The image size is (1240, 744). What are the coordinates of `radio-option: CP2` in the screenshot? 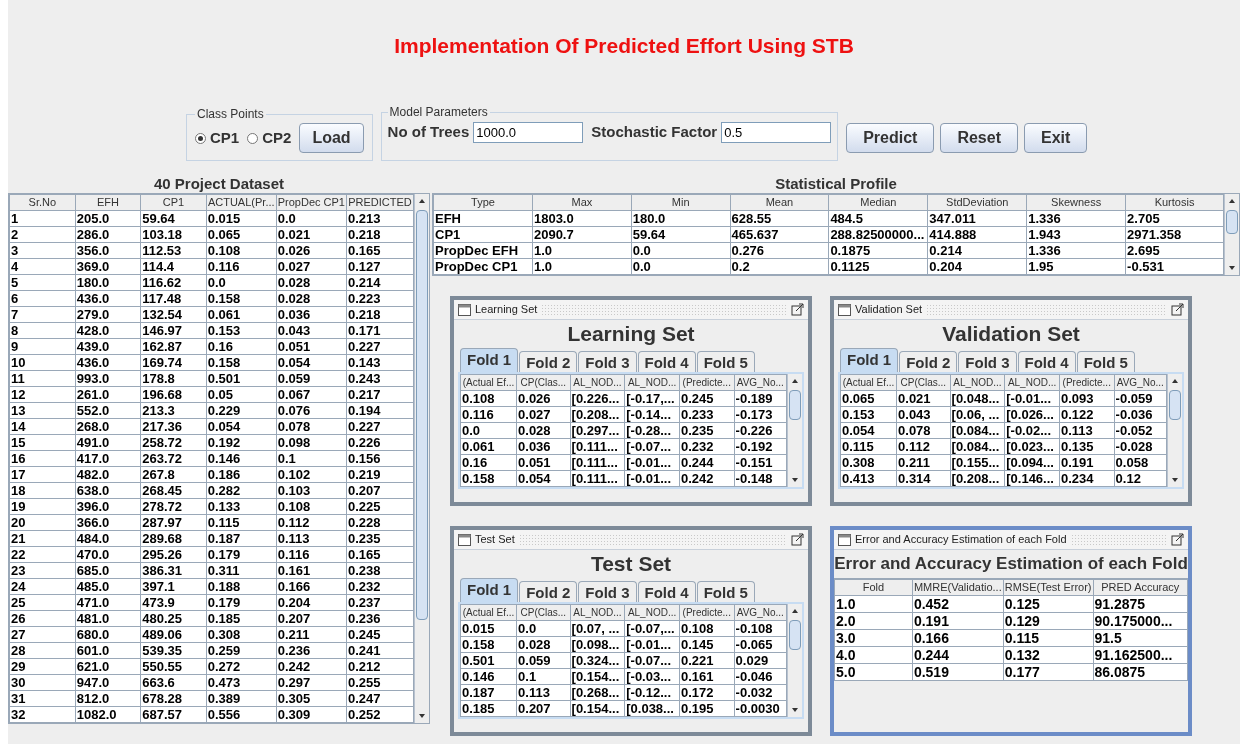 It's located at (269, 138).